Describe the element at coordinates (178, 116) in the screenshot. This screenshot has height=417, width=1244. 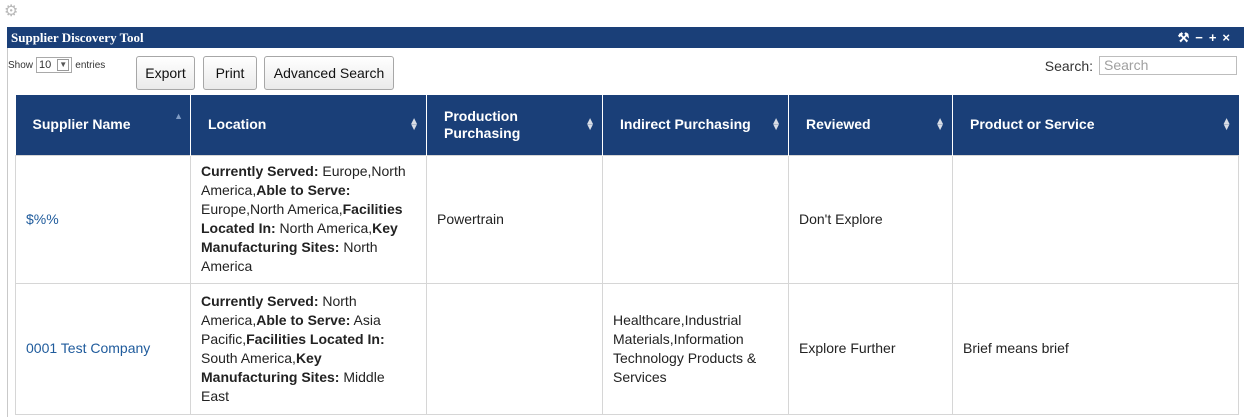
I see `sort-asc-icon: ▲` at that location.